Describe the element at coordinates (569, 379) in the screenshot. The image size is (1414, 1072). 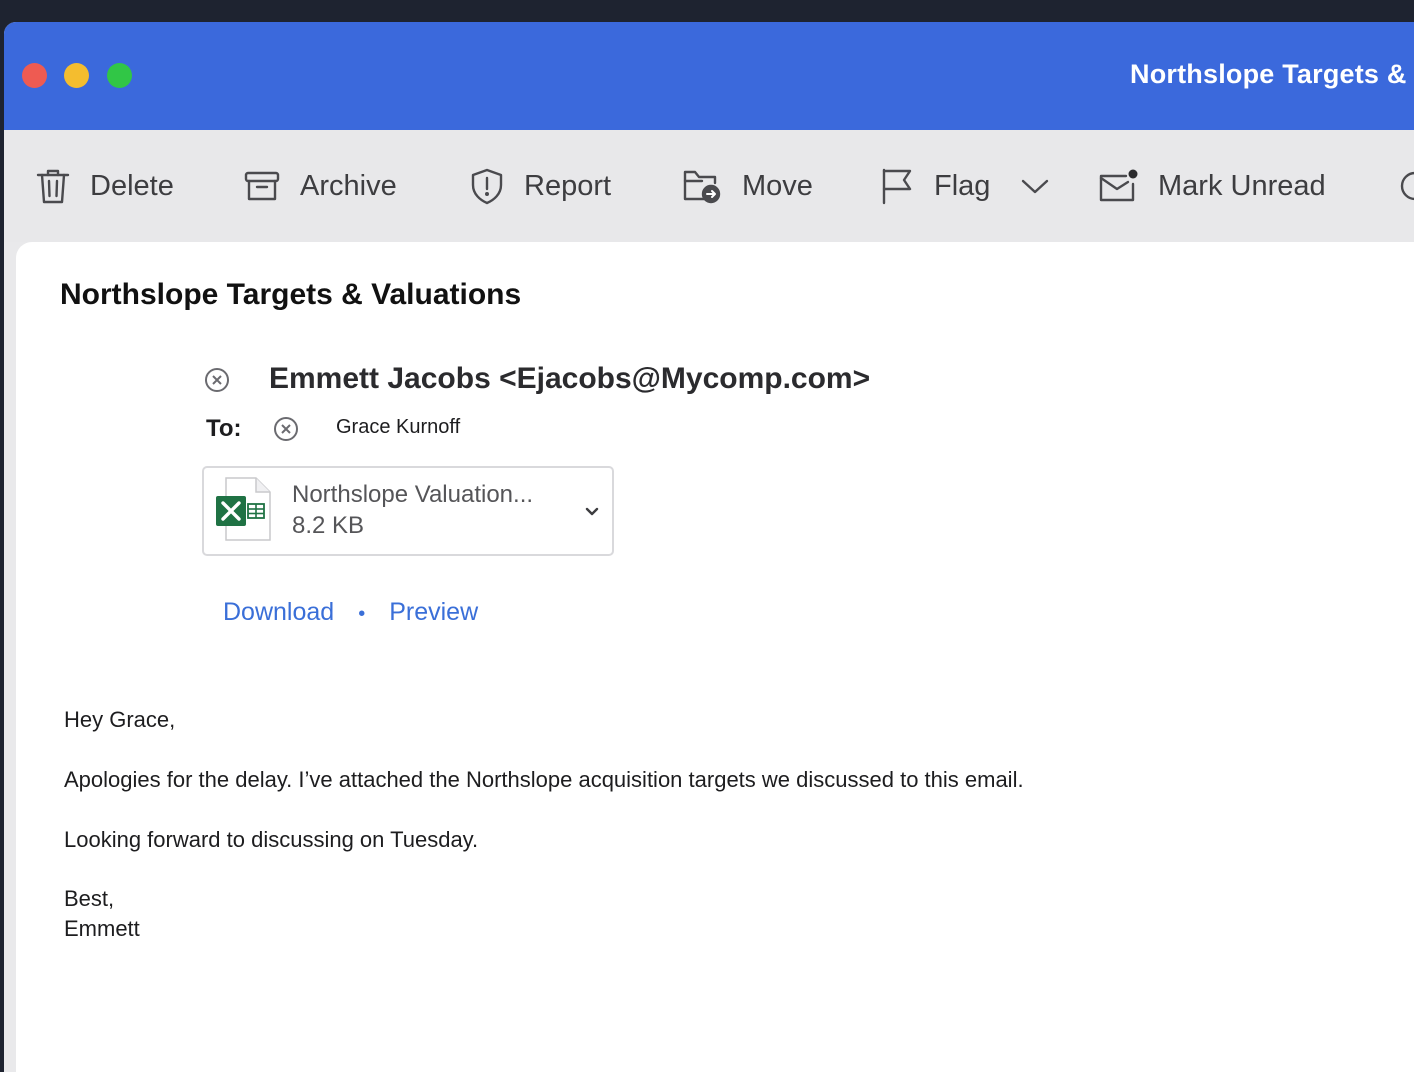
I see `sender-address: Emmett Jacobs <Ejacobs@Mycomp.com>` at that location.